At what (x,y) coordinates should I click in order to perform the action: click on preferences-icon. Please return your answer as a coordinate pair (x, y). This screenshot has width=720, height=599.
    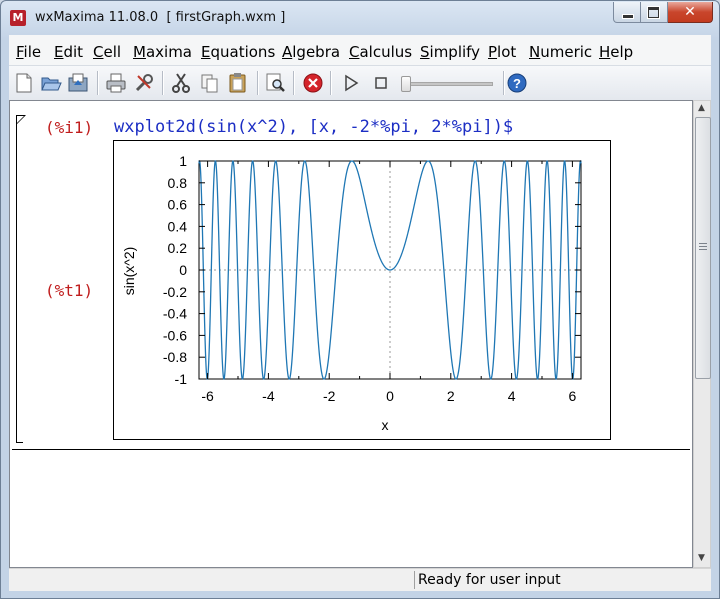
    Looking at the image, I should click on (144, 83).